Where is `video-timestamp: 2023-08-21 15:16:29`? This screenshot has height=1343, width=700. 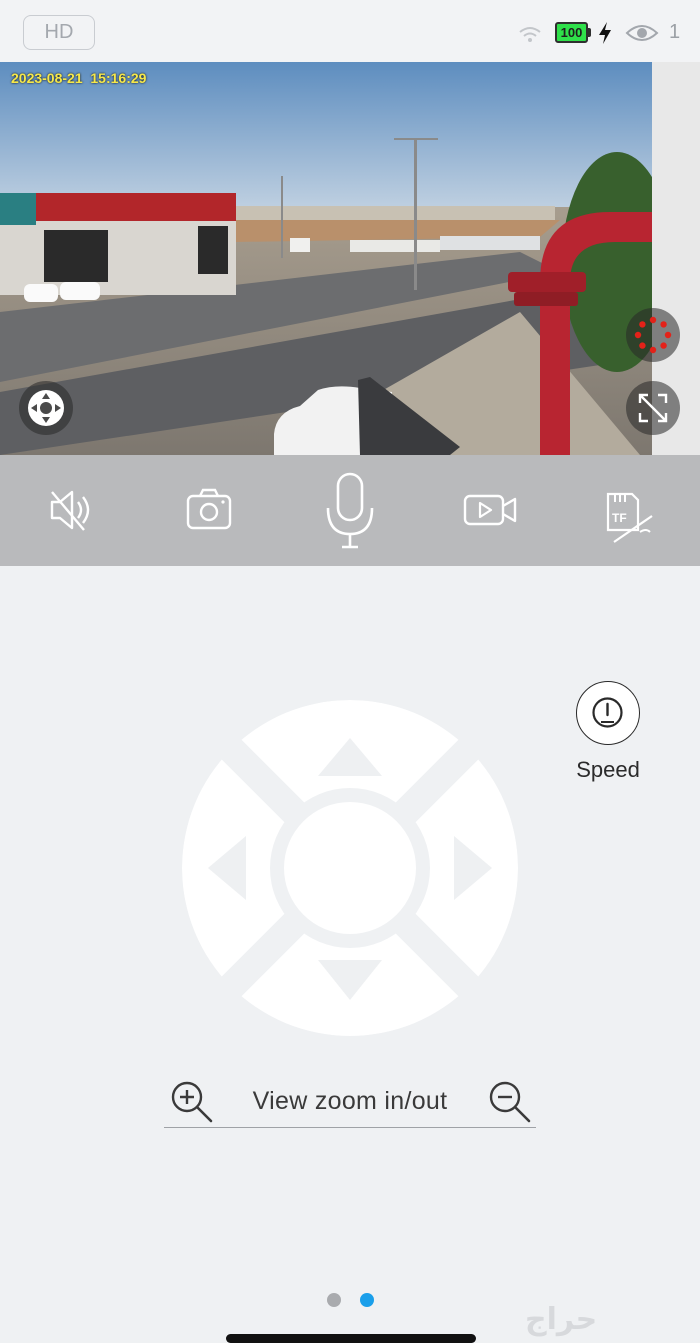 video-timestamp: 2023-08-21 15:16:29 is located at coordinates (79, 78).